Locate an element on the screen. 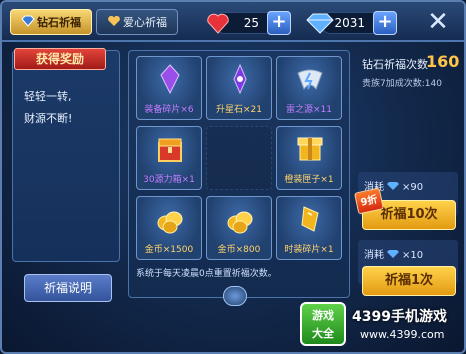  tab-love-pray: 爱心祈福 is located at coordinates (137, 22).